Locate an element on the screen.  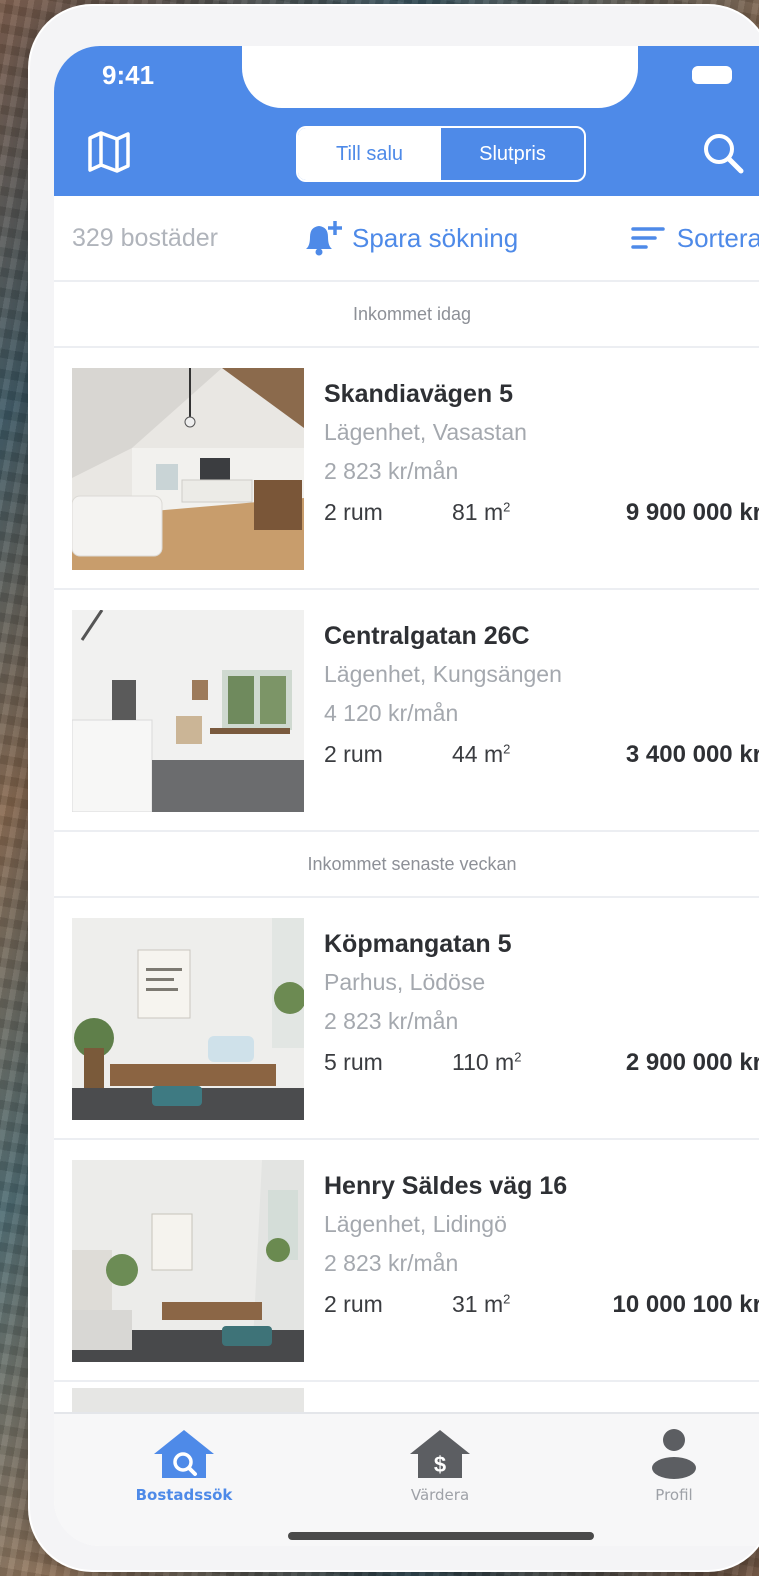
map-button is located at coordinates (109, 152).